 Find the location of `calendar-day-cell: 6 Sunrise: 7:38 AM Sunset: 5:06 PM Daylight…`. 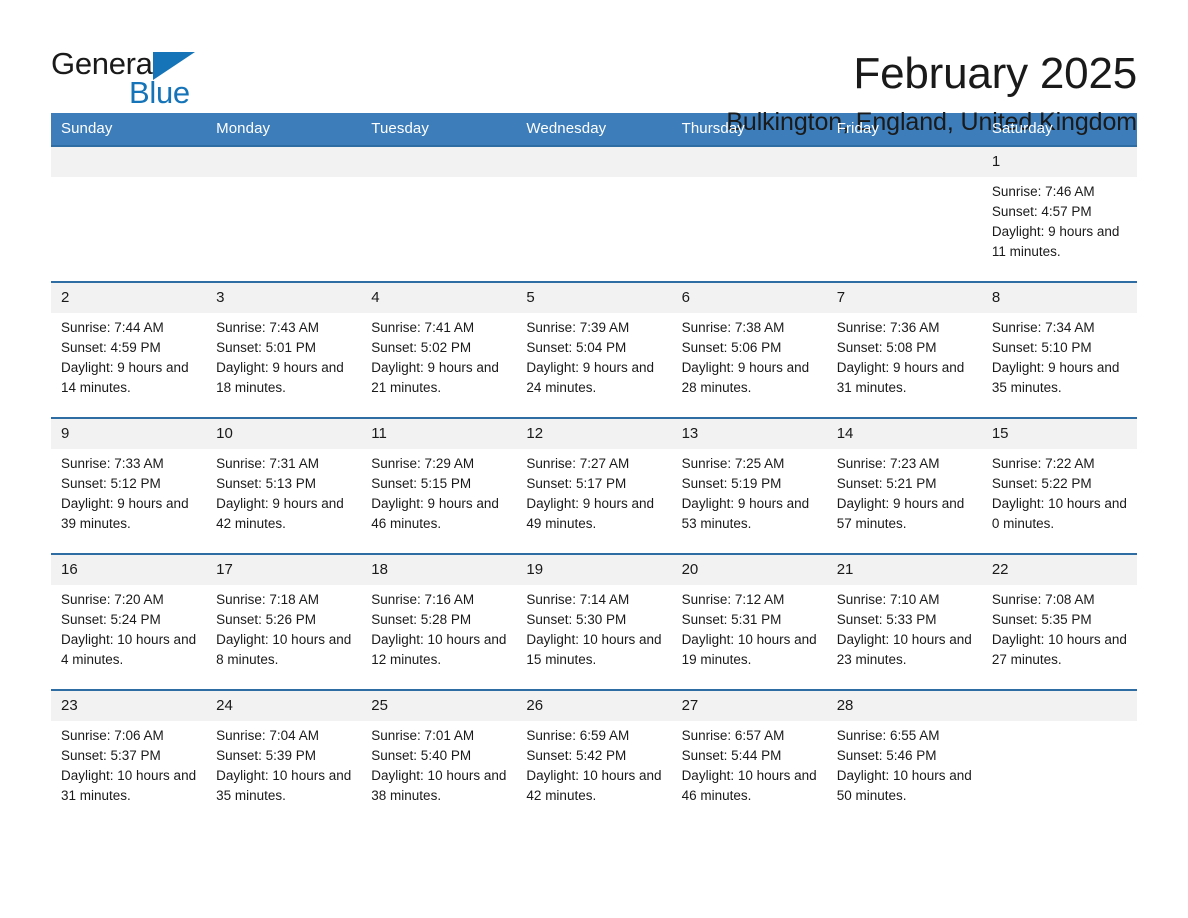

calendar-day-cell: 6 Sunrise: 7:38 AM Sunset: 5:06 PM Daylight… is located at coordinates (749, 349).